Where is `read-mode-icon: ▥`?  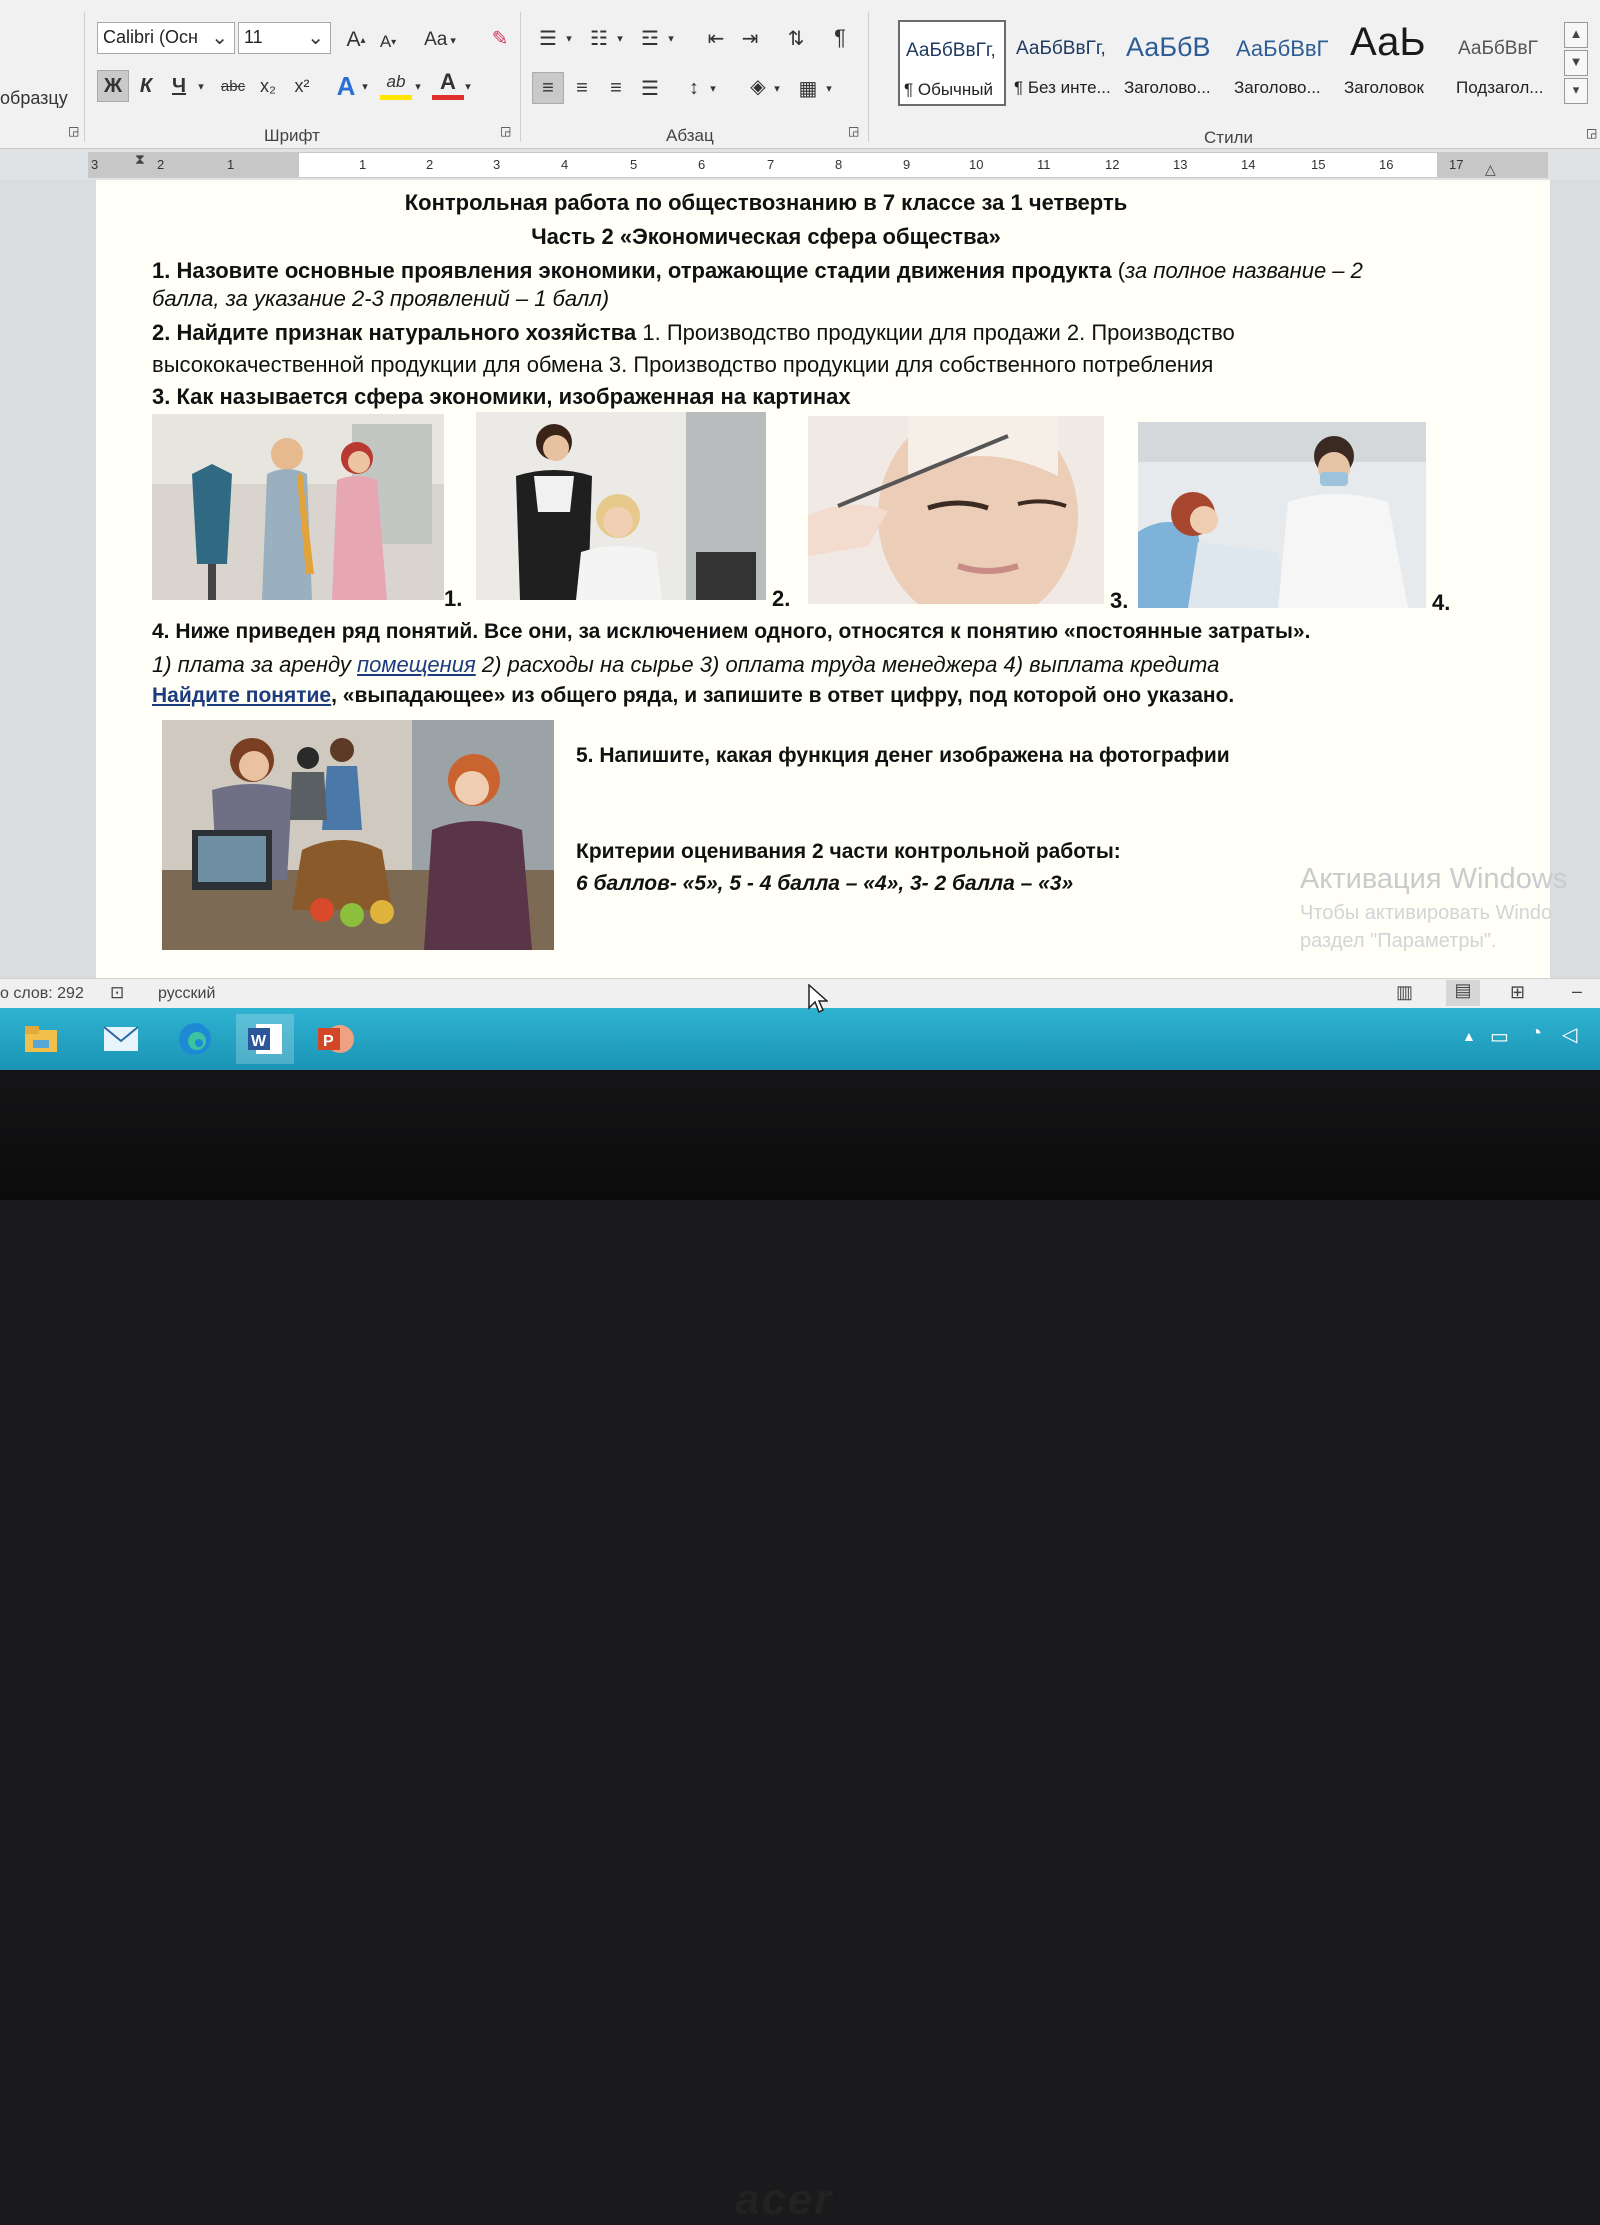
read-mode-icon: ▥ is located at coordinates (1404, 992).